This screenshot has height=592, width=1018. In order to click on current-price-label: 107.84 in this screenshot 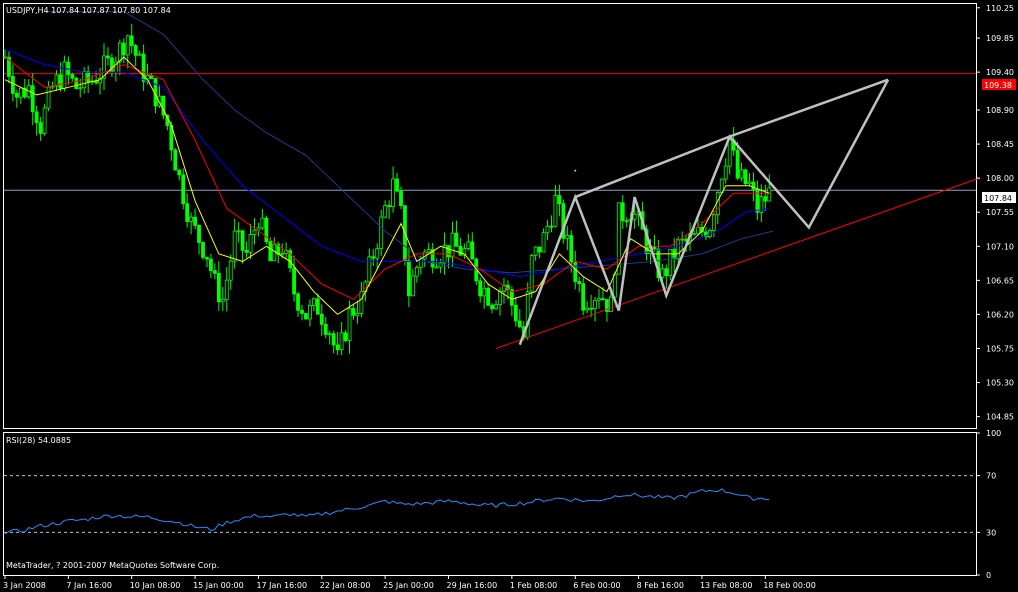, I will do `click(998, 198)`.